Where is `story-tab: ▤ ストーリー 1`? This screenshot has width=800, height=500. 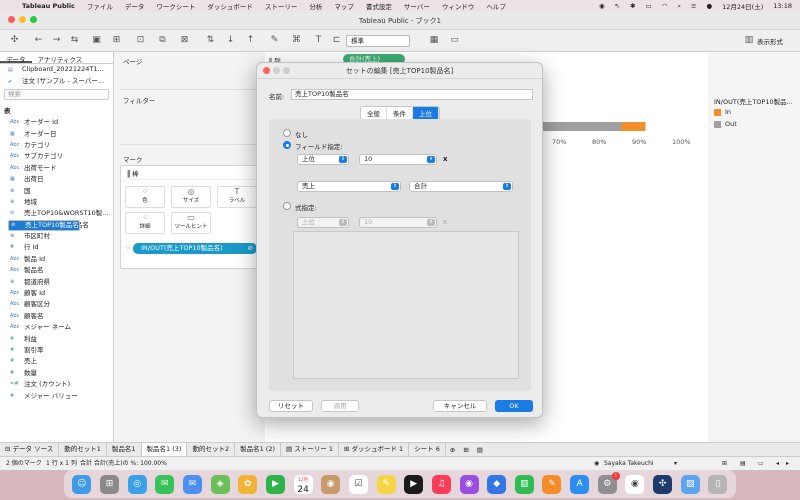 story-tab: ▤ ストーリー 1 is located at coordinates (310, 449).